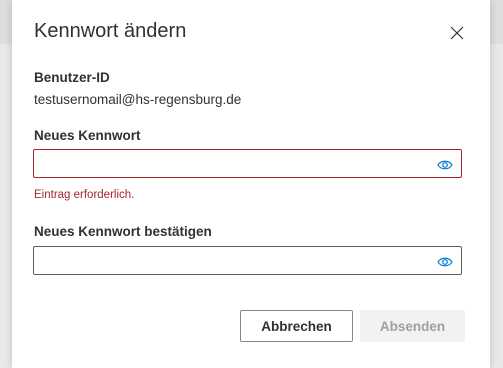 The image size is (503, 368). Describe the element at coordinates (84, 195) in the screenshot. I see `new-password-error: Eintrag erforderlich.` at that location.